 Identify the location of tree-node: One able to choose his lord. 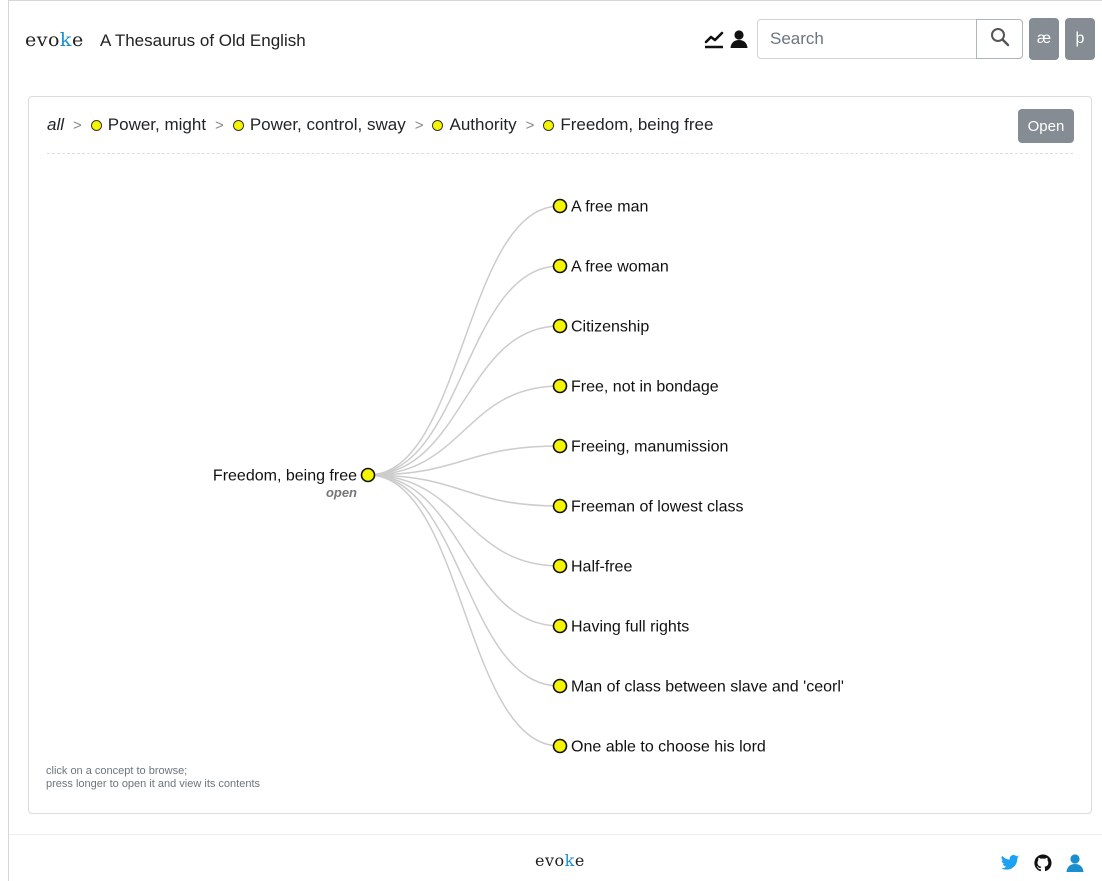
(659, 747).